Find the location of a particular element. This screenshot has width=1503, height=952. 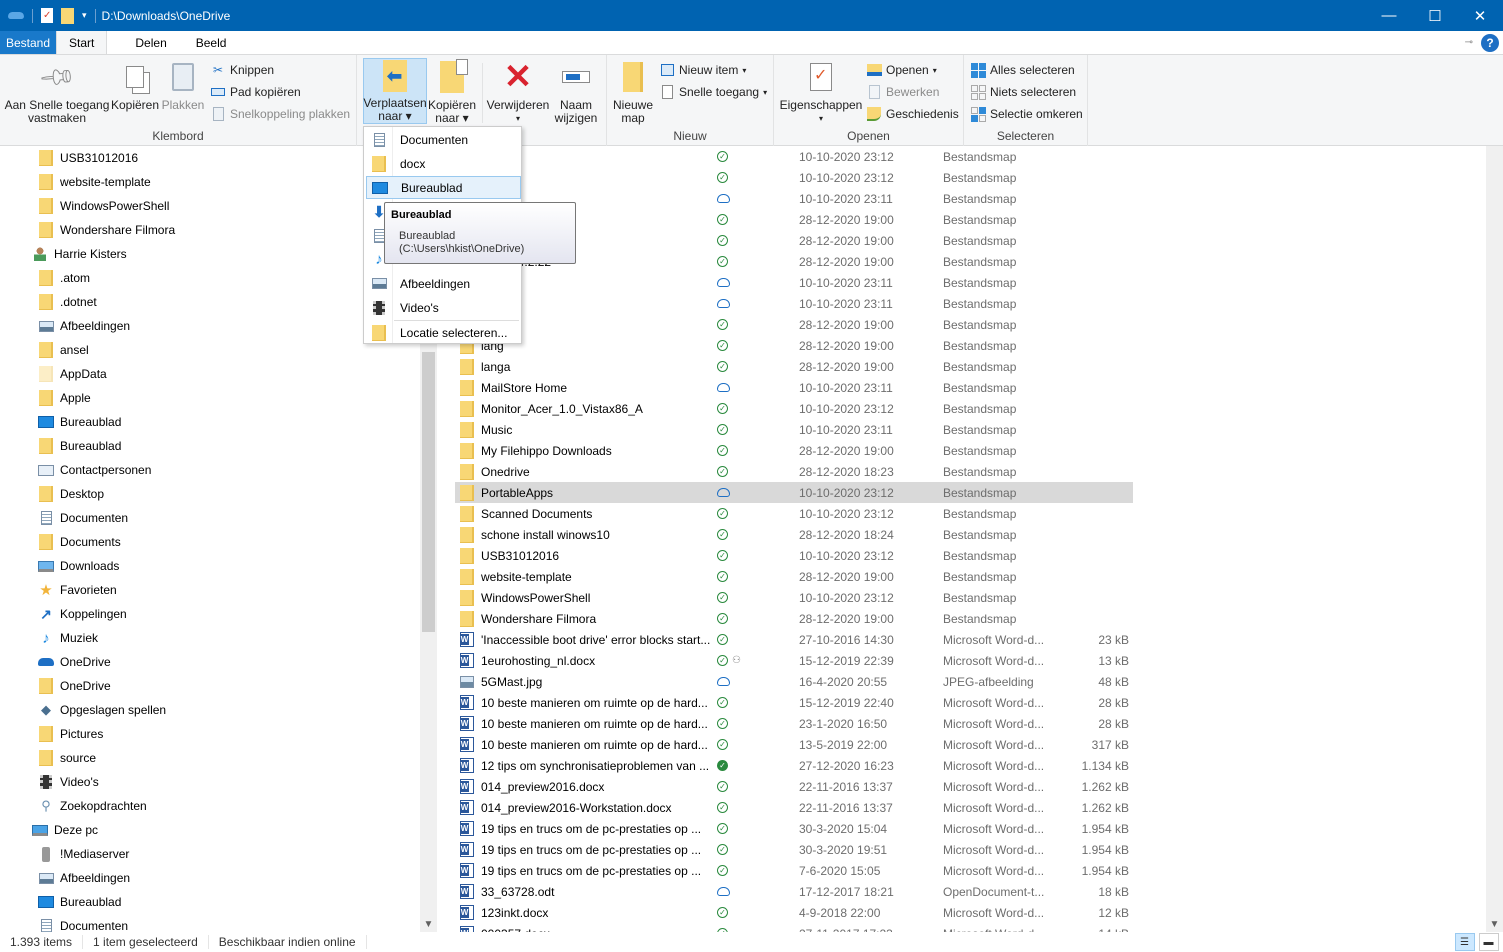

close-button: ✕ is located at coordinates (1480, 15).